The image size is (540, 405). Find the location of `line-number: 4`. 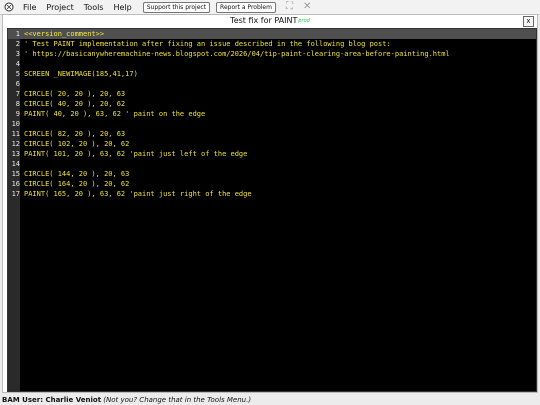

line-number: 4 is located at coordinates (17, 64).